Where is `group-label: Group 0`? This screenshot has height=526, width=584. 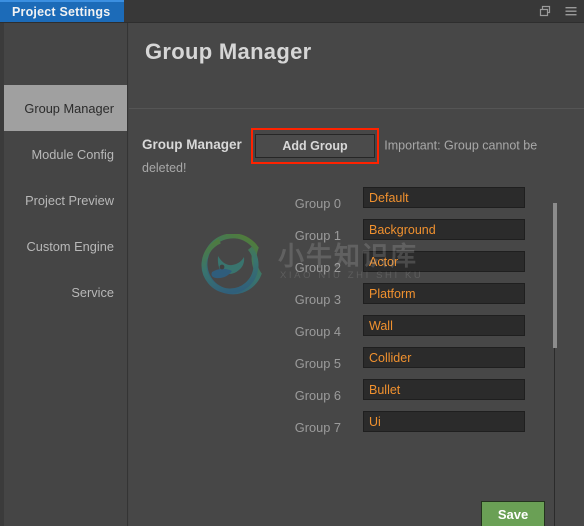 group-label: Group 0 is located at coordinates (317, 203).